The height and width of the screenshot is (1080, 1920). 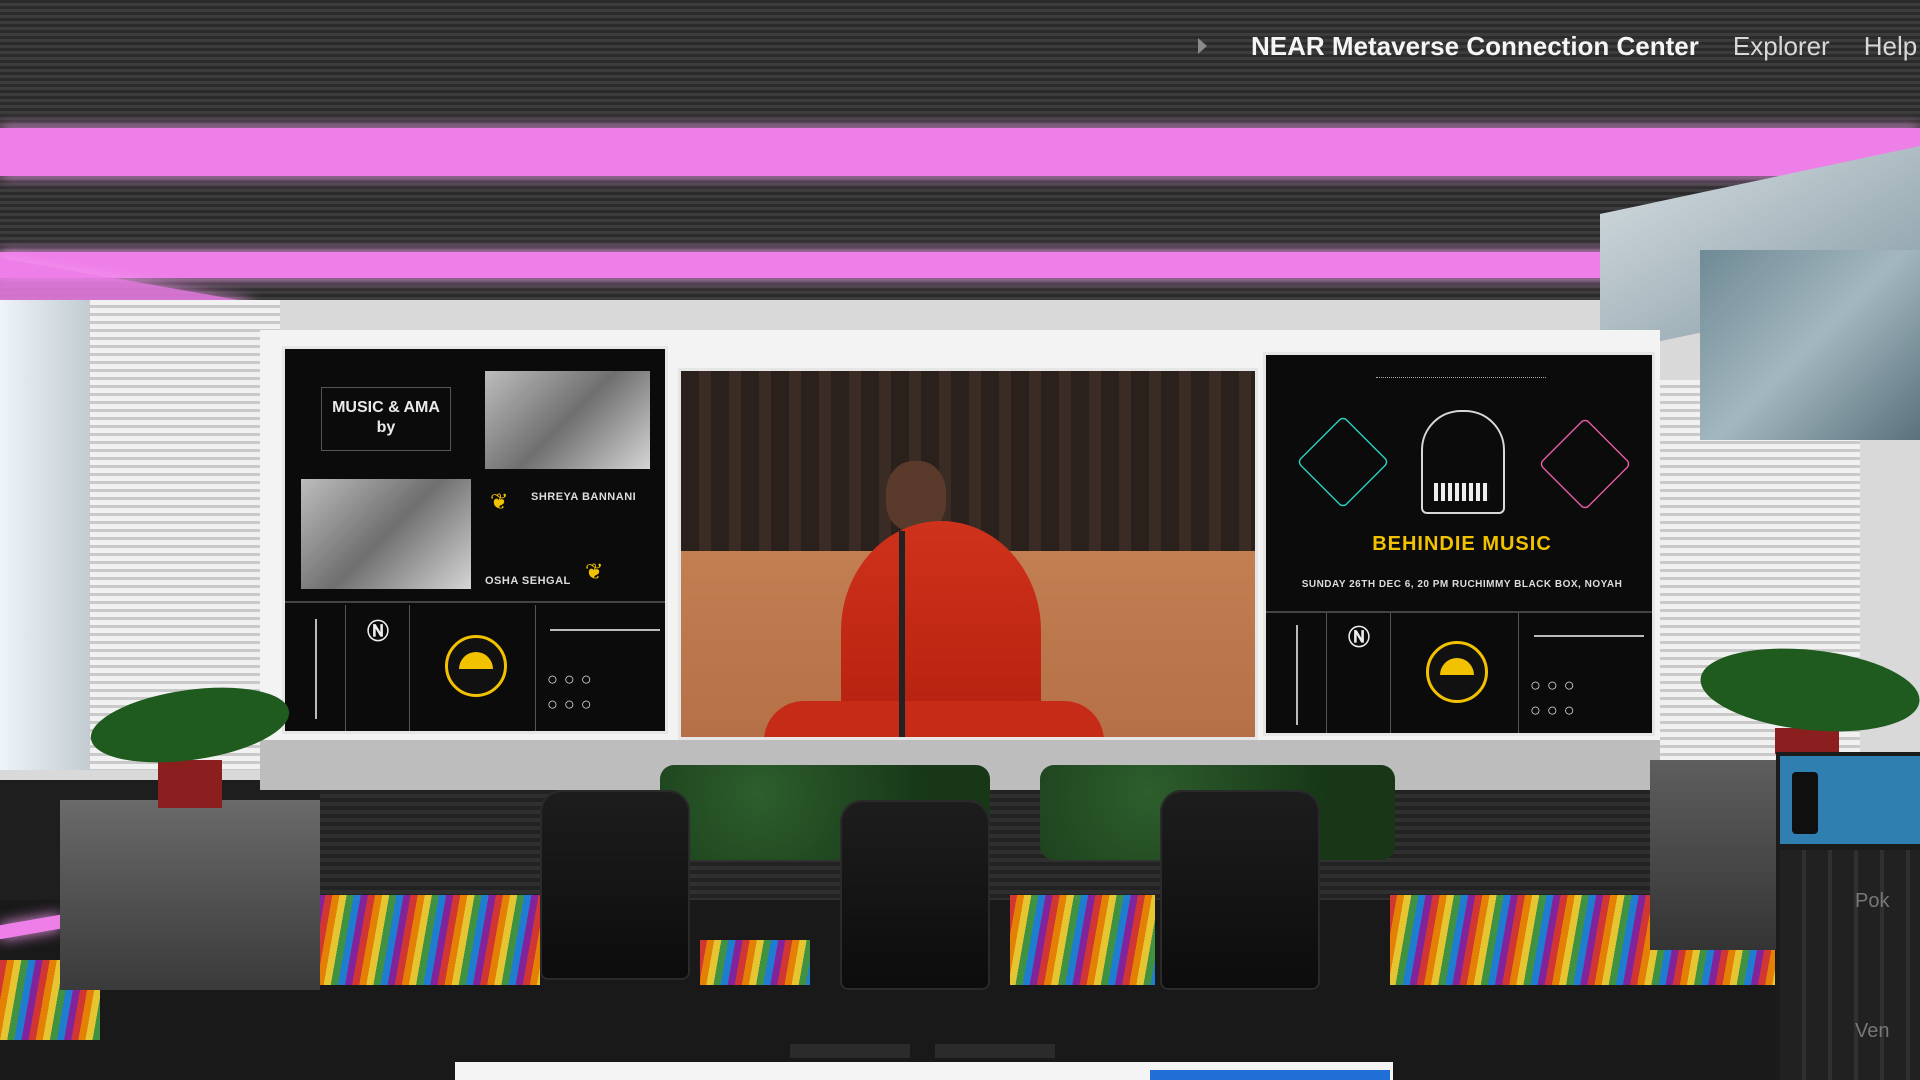 What do you see at coordinates (840, 265) in the screenshot?
I see `neon-light-strip-middle` at bounding box center [840, 265].